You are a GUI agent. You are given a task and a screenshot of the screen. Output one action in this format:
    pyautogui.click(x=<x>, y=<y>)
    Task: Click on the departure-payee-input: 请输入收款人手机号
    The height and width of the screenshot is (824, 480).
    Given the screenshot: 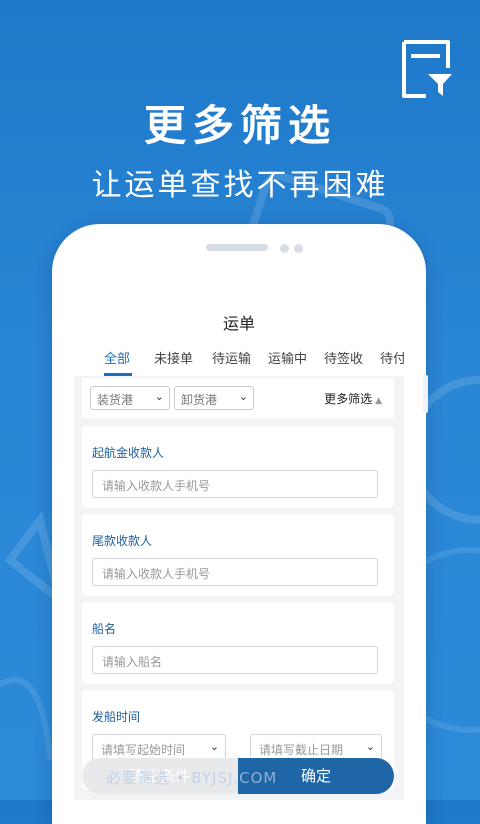 What is the action you would take?
    pyautogui.click(x=235, y=484)
    